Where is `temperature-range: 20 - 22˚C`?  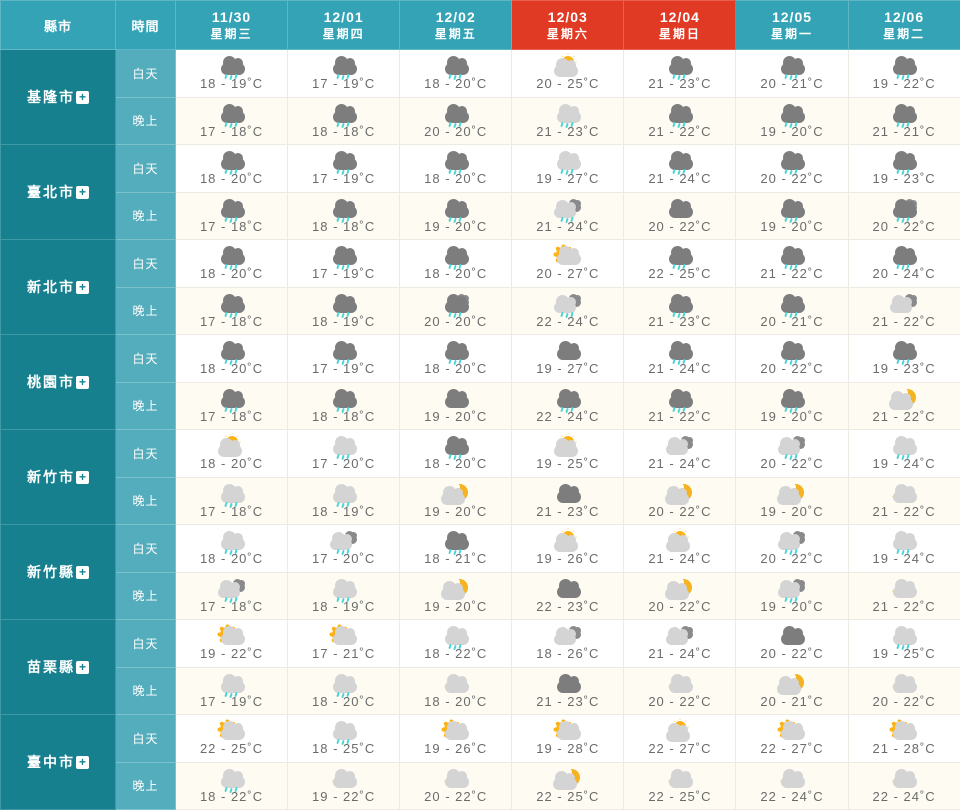 temperature-range: 20 - 22˚C is located at coordinates (679, 512).